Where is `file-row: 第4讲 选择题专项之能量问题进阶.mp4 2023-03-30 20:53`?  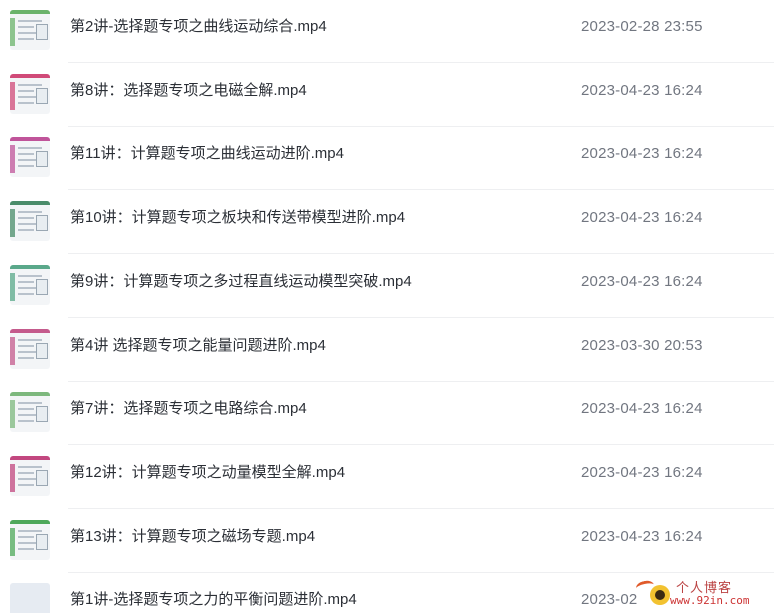
file-row: 第4讲 选择题专项之能量问题进阶.mp4 2023-03-30 20:53 is located at coordinates (387, 350).